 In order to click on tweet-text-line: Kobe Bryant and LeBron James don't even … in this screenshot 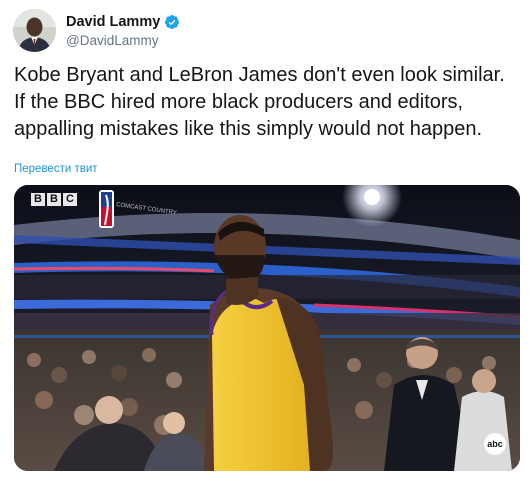, I will do `click(259, 75)`.